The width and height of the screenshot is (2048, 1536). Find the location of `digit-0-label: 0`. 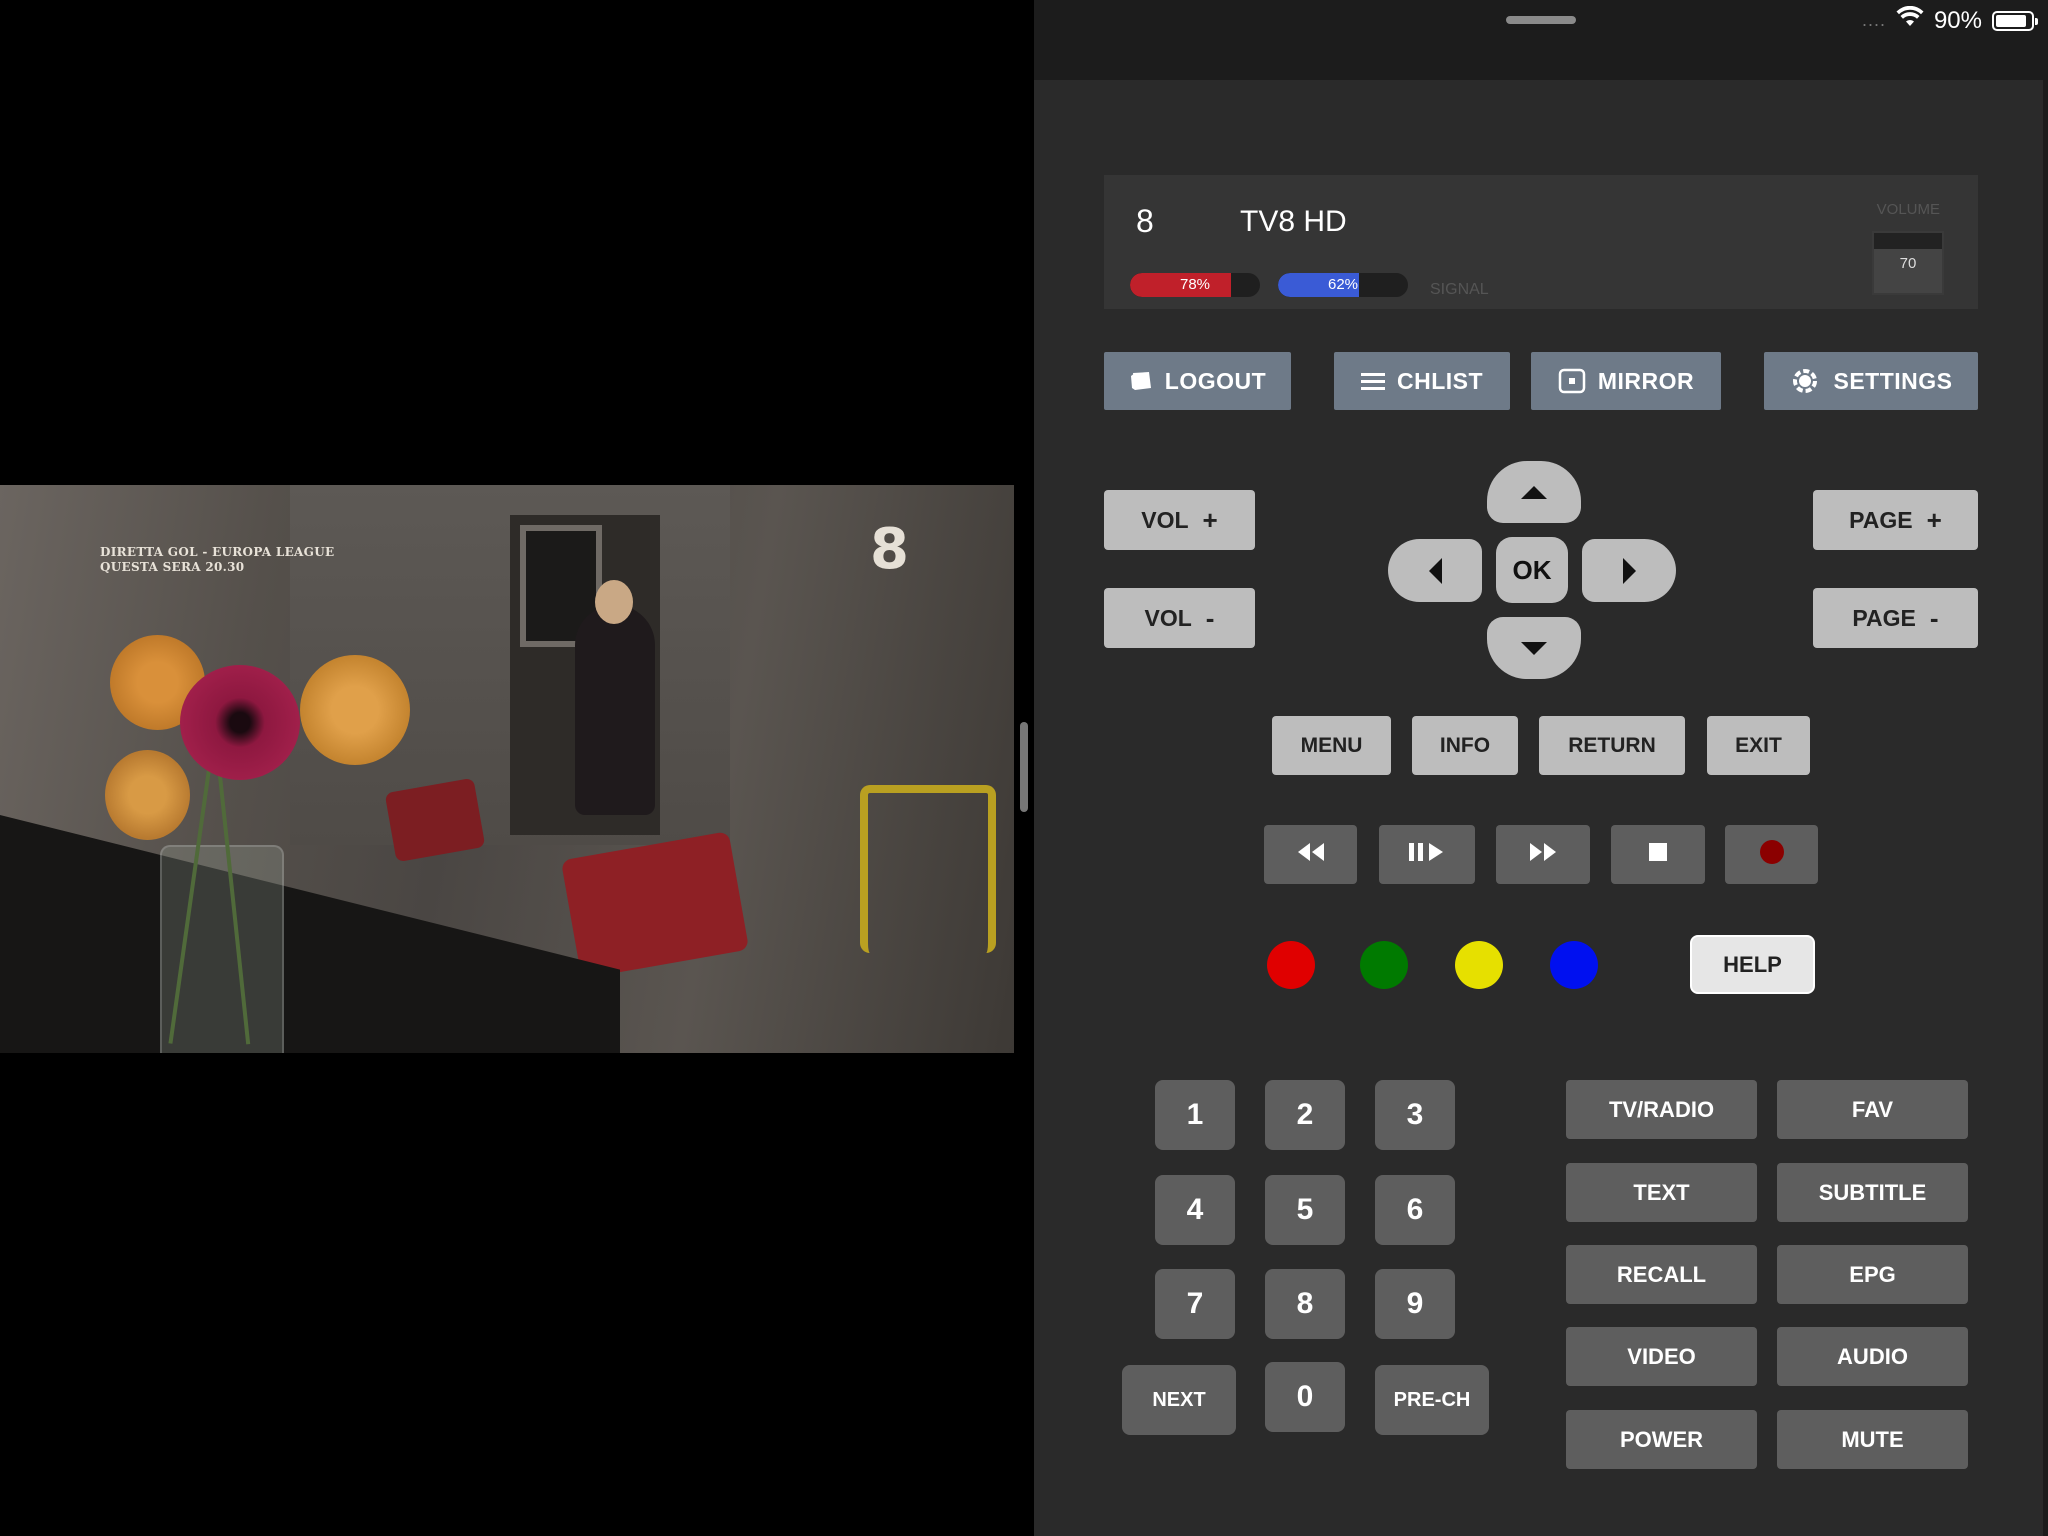

digit-0-label: 0 is located at coordinates (1305, 1396).